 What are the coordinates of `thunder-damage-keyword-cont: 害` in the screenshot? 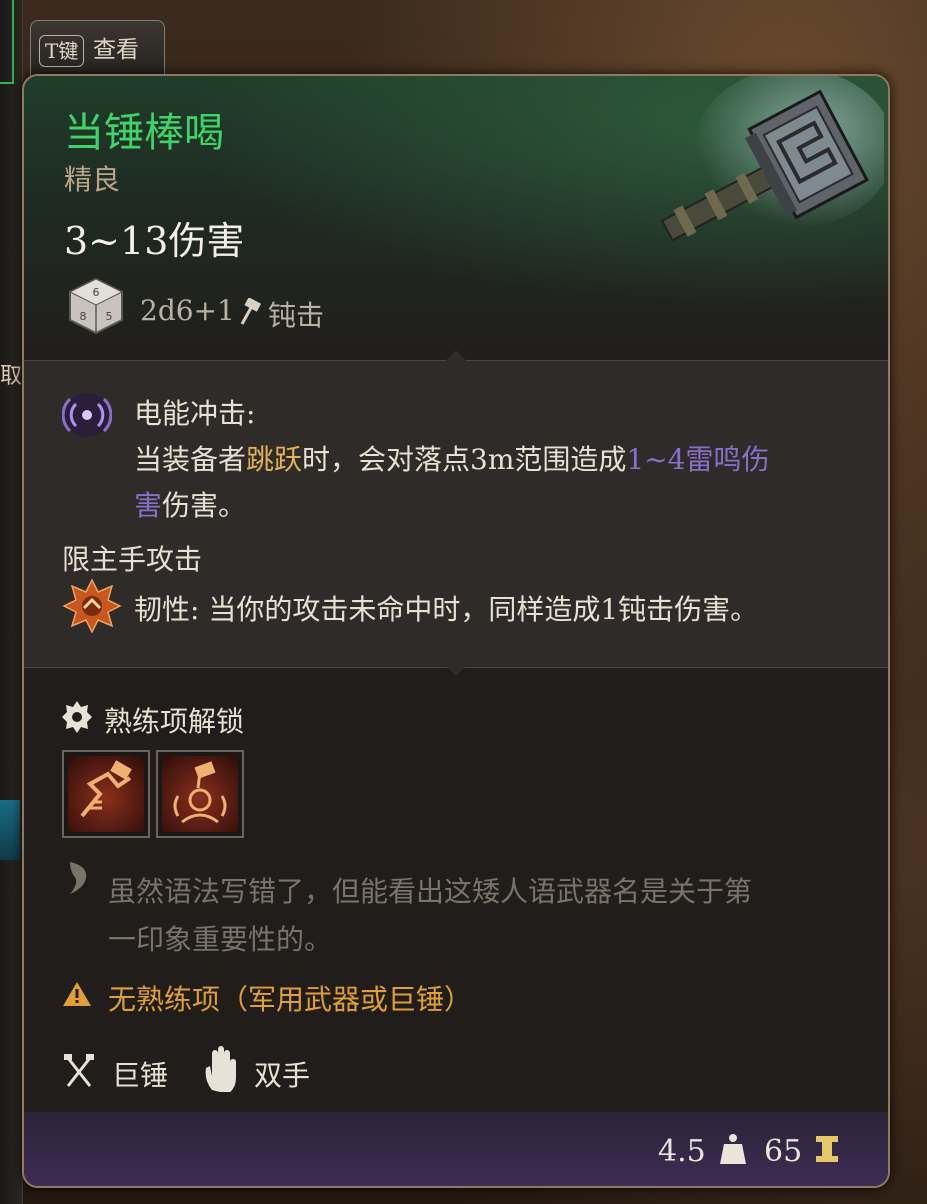 It's located at (148, 505).